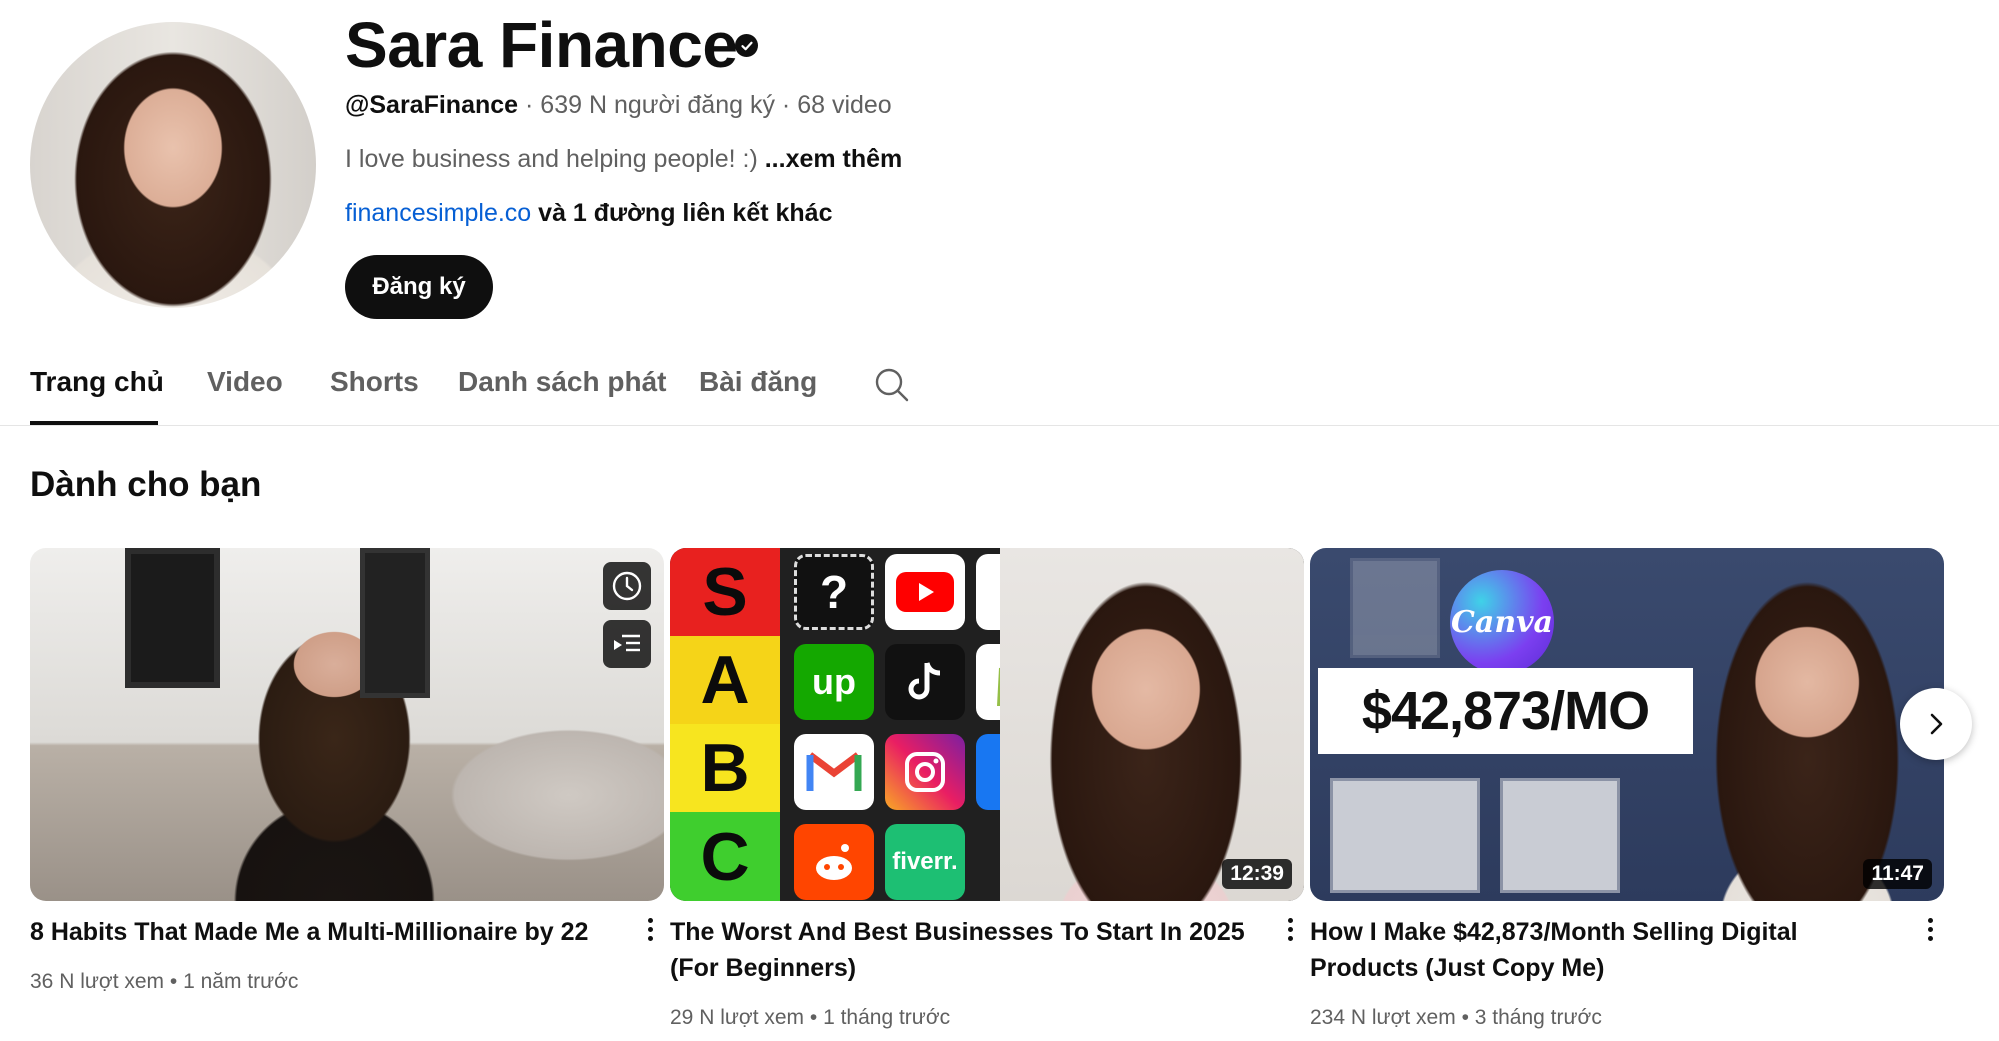  Describe the element at coordinates (1538, 1017) in the screenshot. I see `upload-age: 3 tháng trước` at that location.